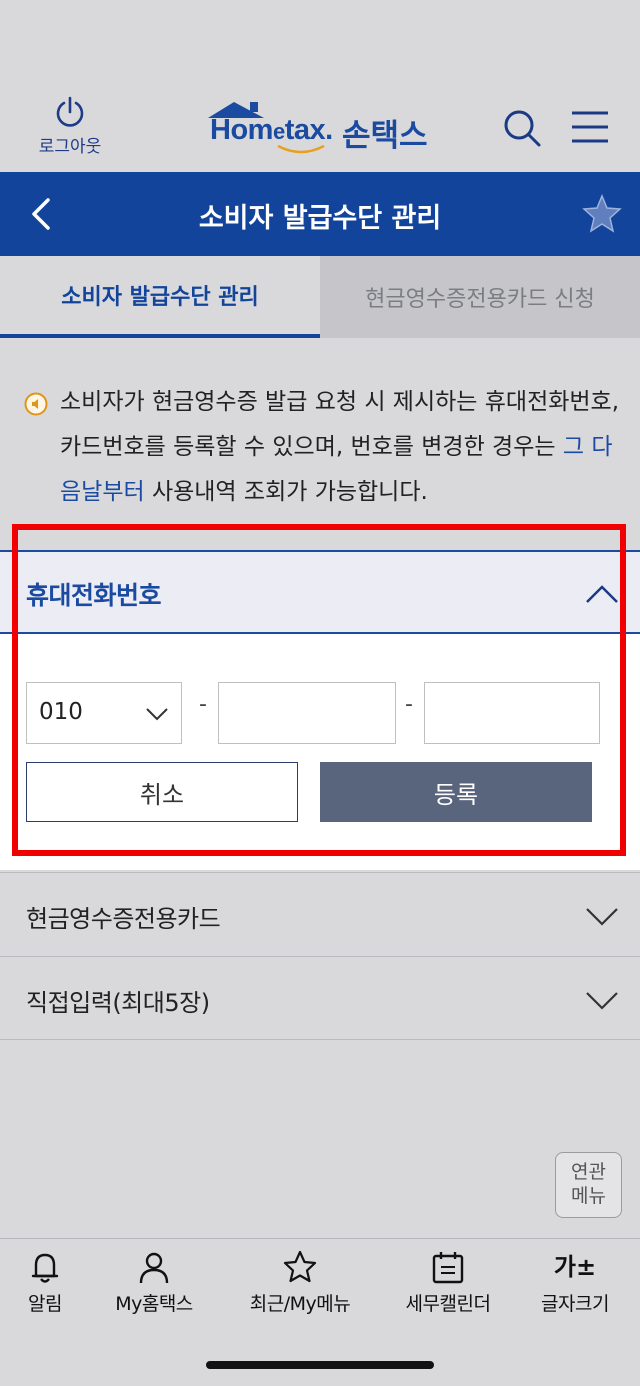 This screenshot has width=640, height=1386. Describe the element at coordinates (36, 404) in the screenshot. I see `speaker-icon` at that location.